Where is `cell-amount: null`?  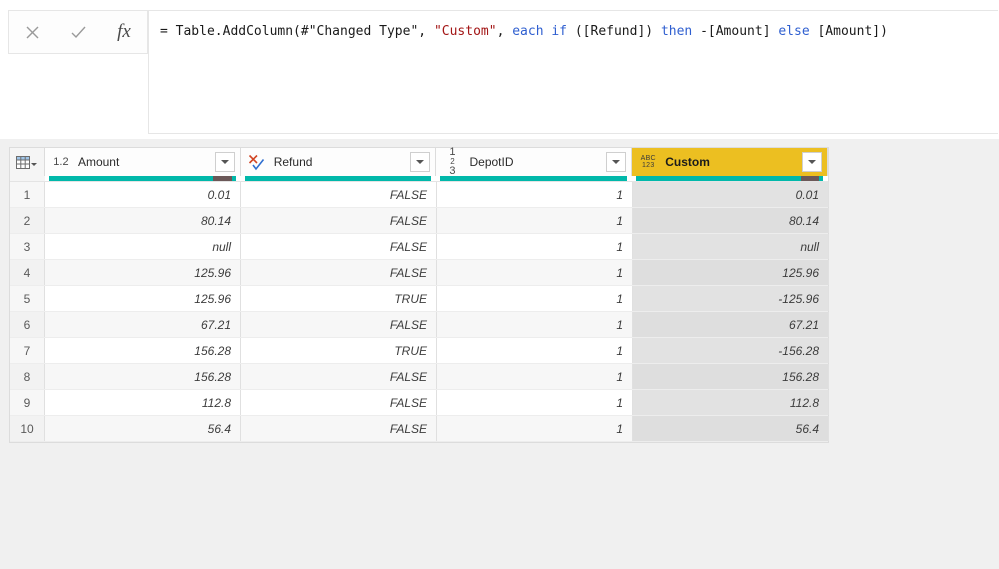 cell-amount: null is located at coordinates (143, 246).